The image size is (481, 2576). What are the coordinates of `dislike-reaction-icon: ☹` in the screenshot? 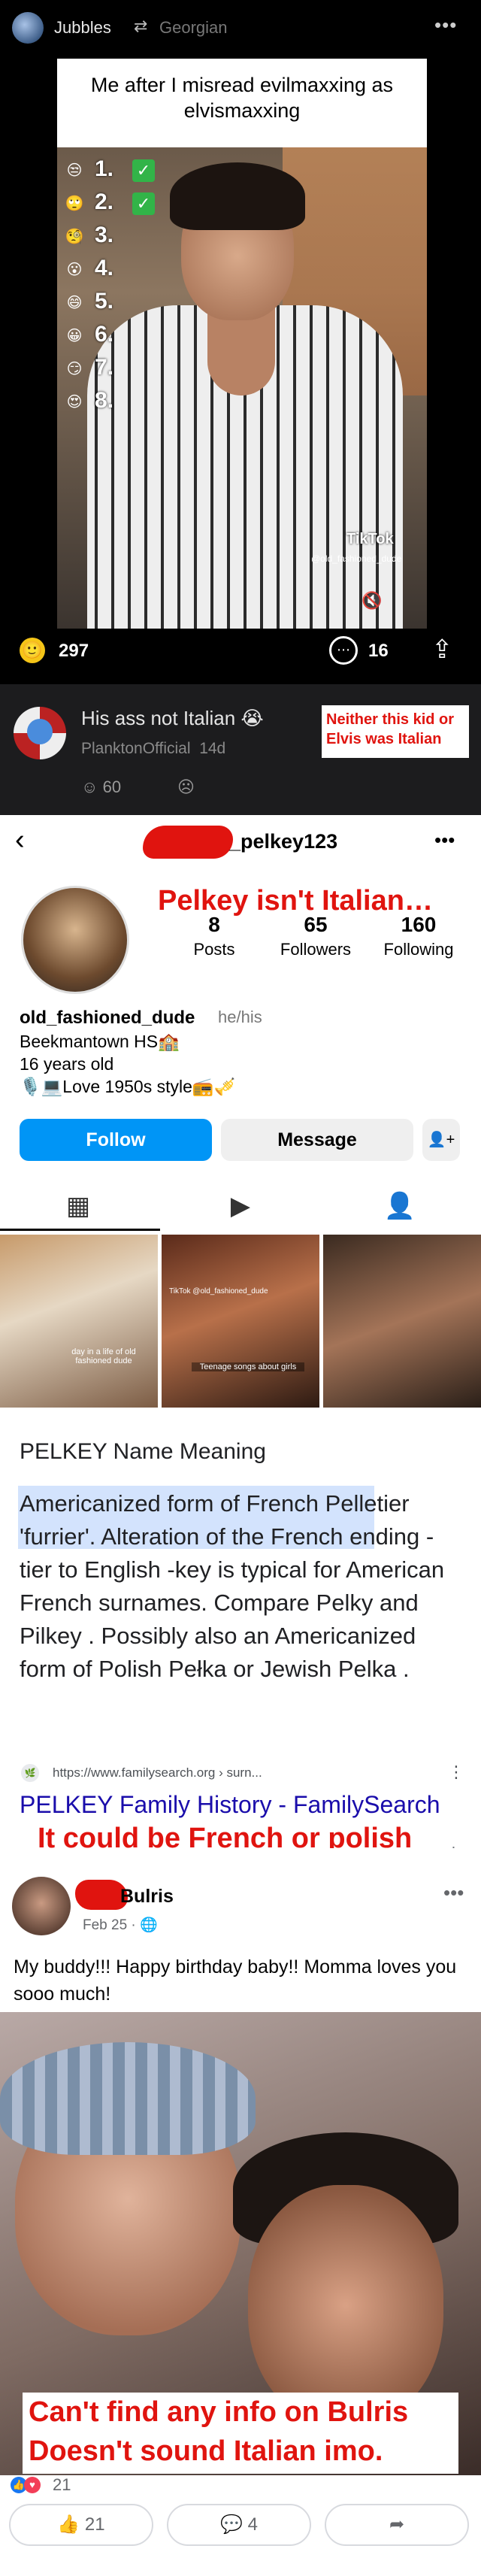 It's located at (186, 787).